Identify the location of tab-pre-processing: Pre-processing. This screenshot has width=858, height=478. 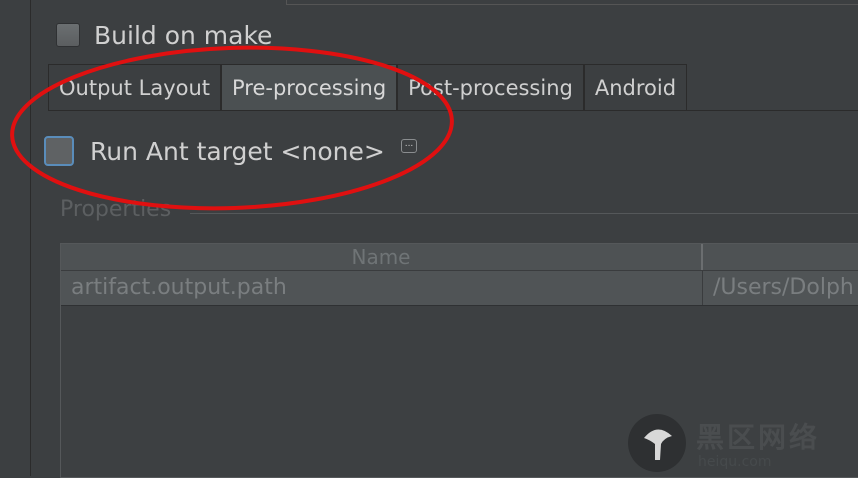
(309, 87).